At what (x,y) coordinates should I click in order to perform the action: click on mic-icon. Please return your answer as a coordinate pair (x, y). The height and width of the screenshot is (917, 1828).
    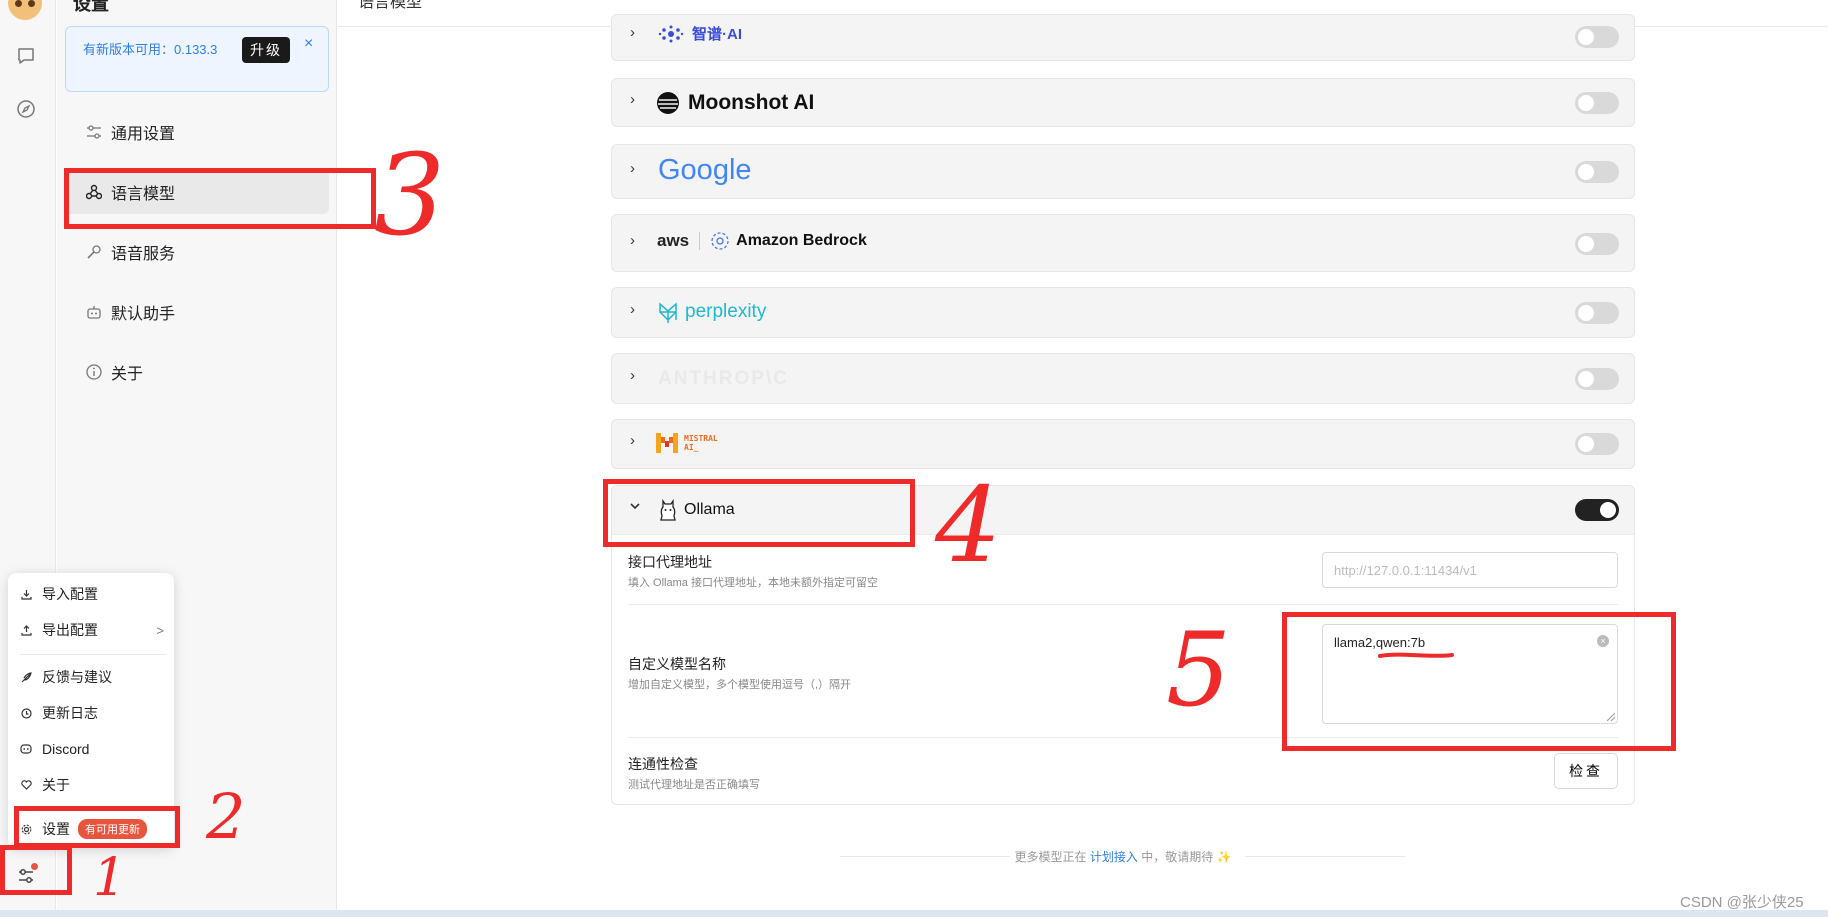
    Looking at the image, I should click on (94, 252).